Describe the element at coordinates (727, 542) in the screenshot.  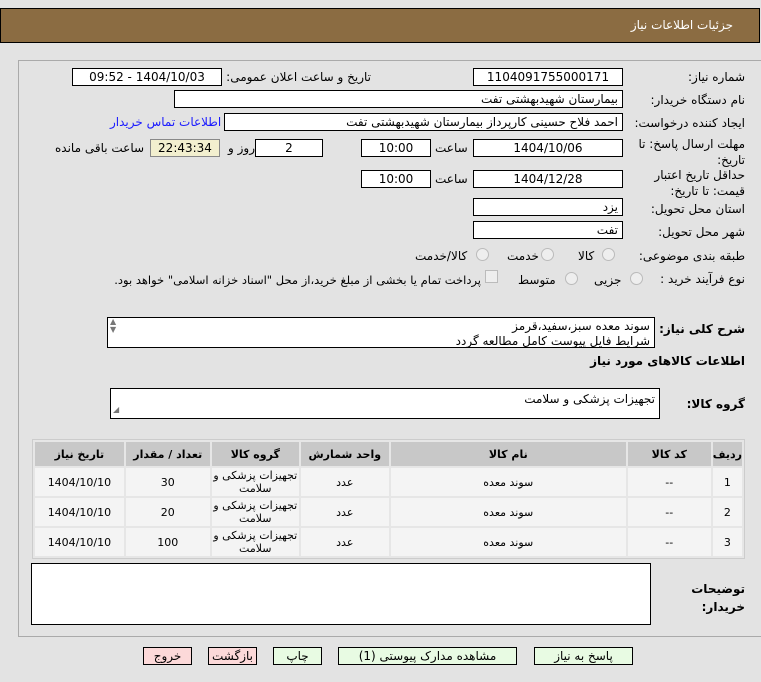
I see `row-number: 3` at that location.